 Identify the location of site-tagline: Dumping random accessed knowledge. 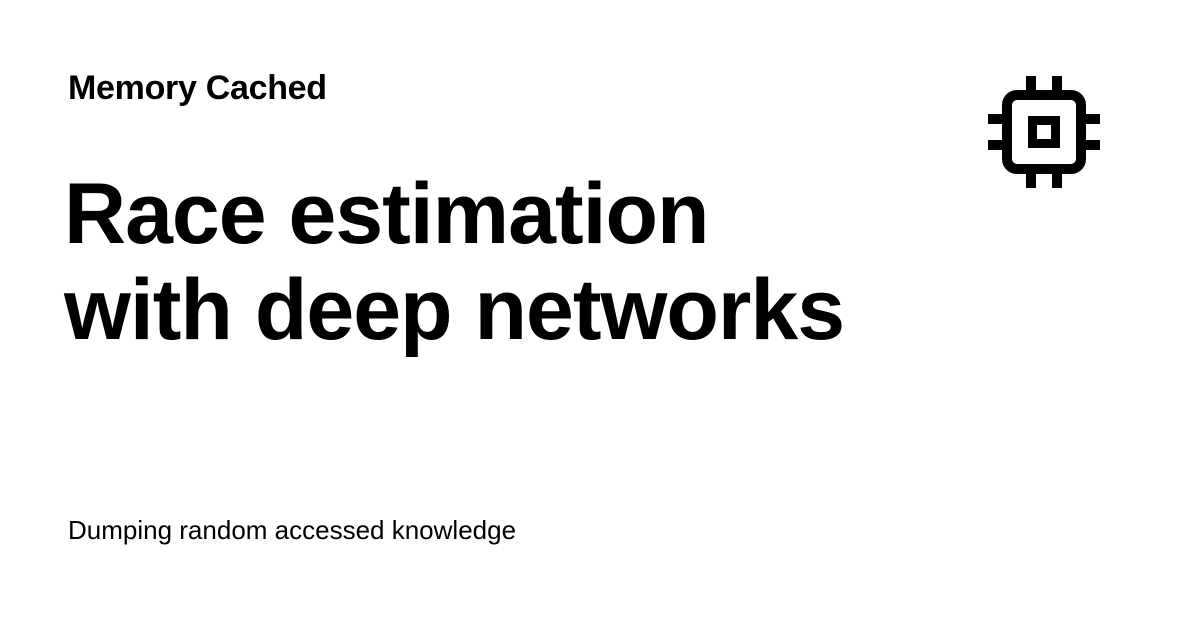
(292, 530).